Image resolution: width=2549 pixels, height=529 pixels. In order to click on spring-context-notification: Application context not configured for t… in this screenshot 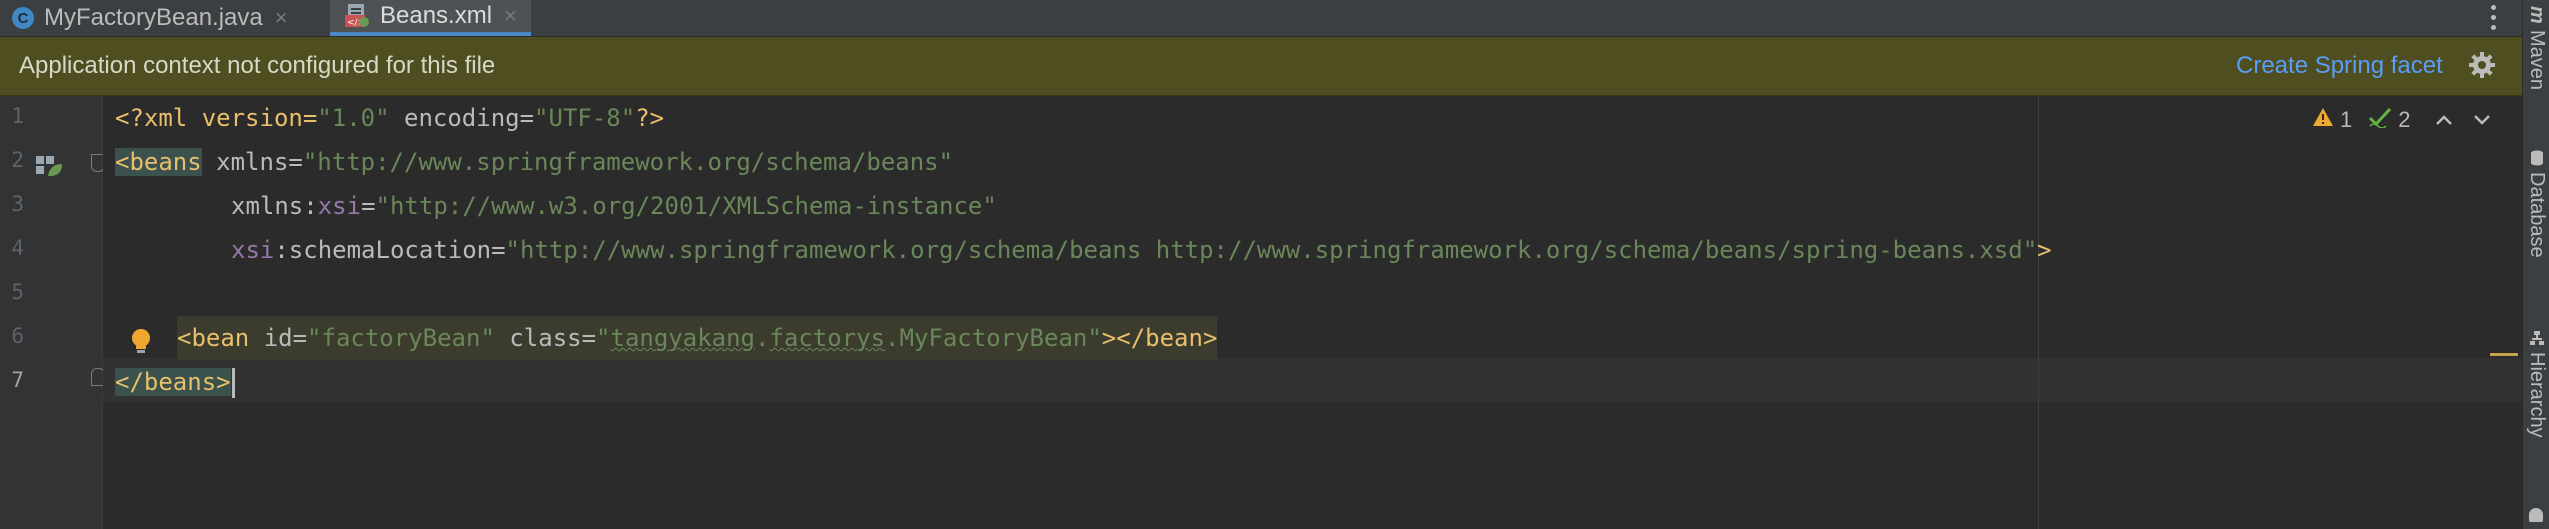, I will do `click(1261, 66)`.